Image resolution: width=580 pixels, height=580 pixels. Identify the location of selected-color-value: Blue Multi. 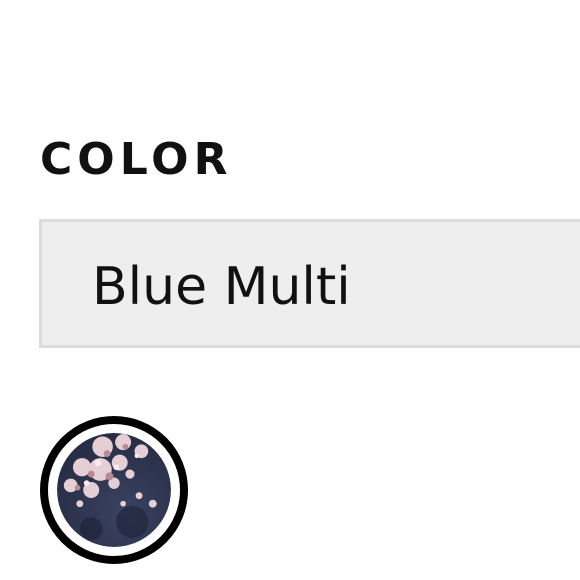
(221, 287).